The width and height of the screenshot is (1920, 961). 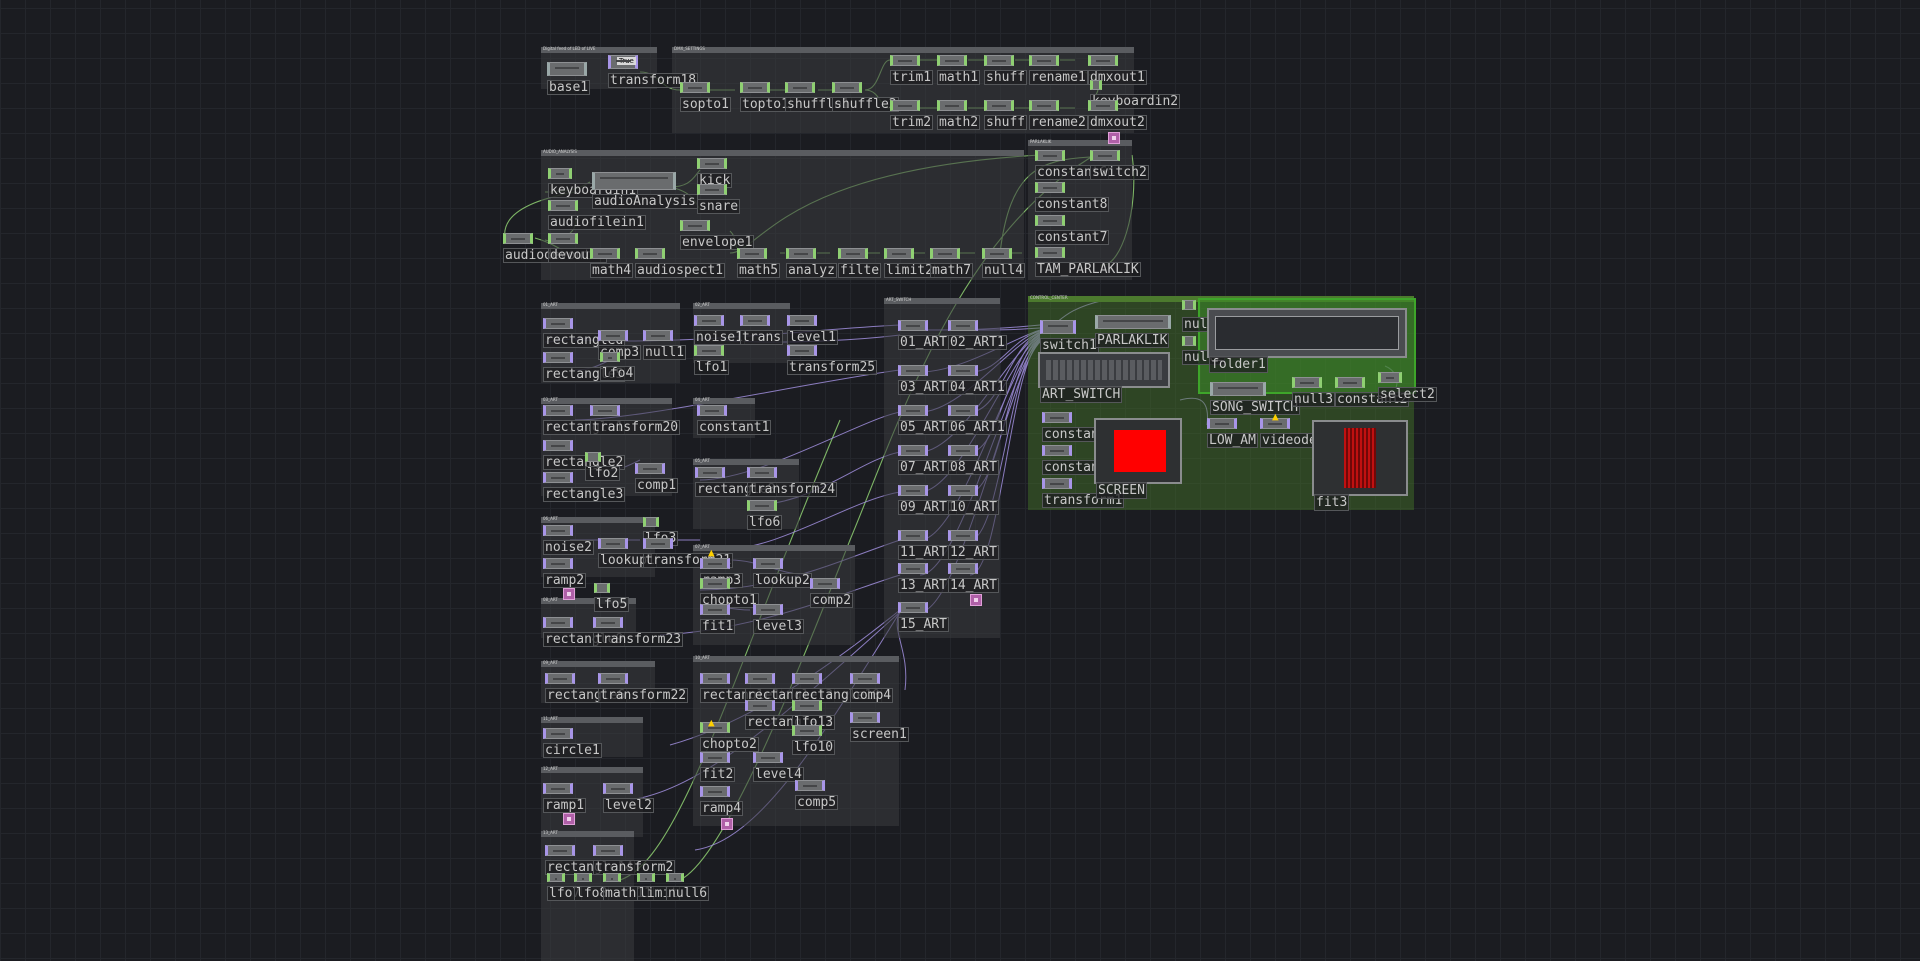 What do you see at coordinates (765, 522) in the screenshot?
I see `operator-label: lfo6` at bounding box center [765, 522].